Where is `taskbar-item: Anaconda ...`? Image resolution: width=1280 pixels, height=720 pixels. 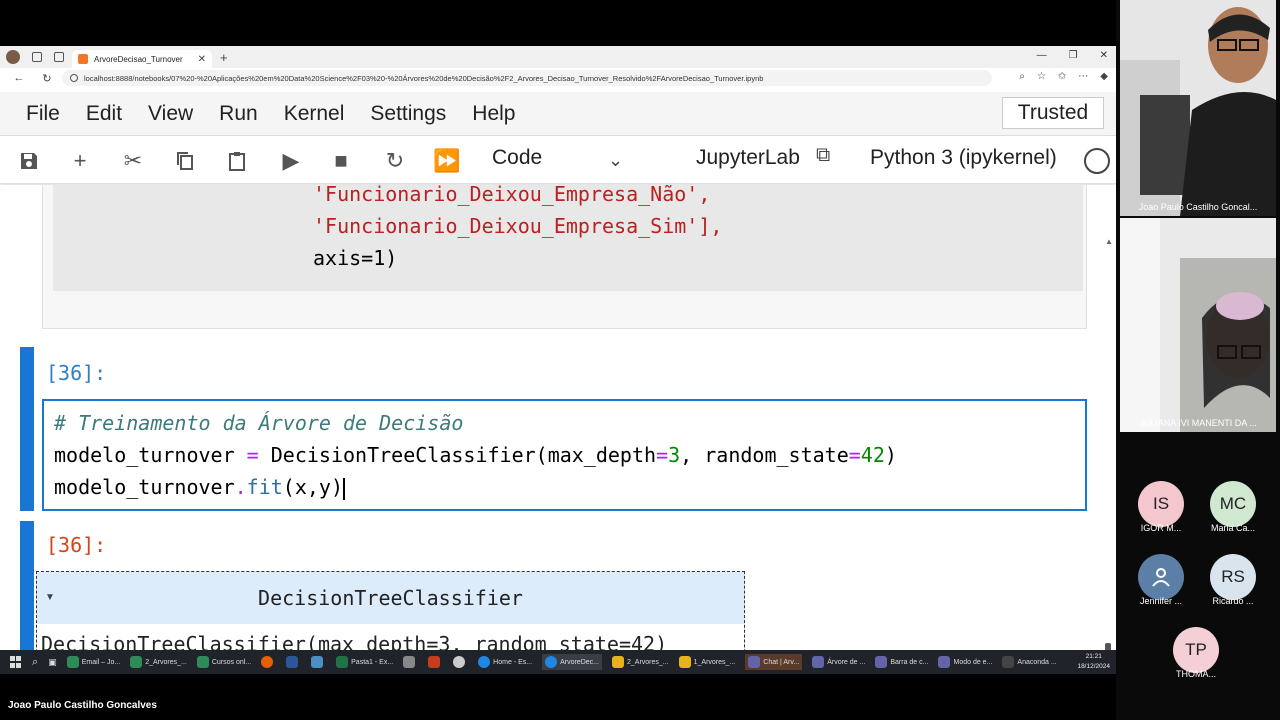
taskbar-item: Anaconda ... is located at coordinates (1029, 662).